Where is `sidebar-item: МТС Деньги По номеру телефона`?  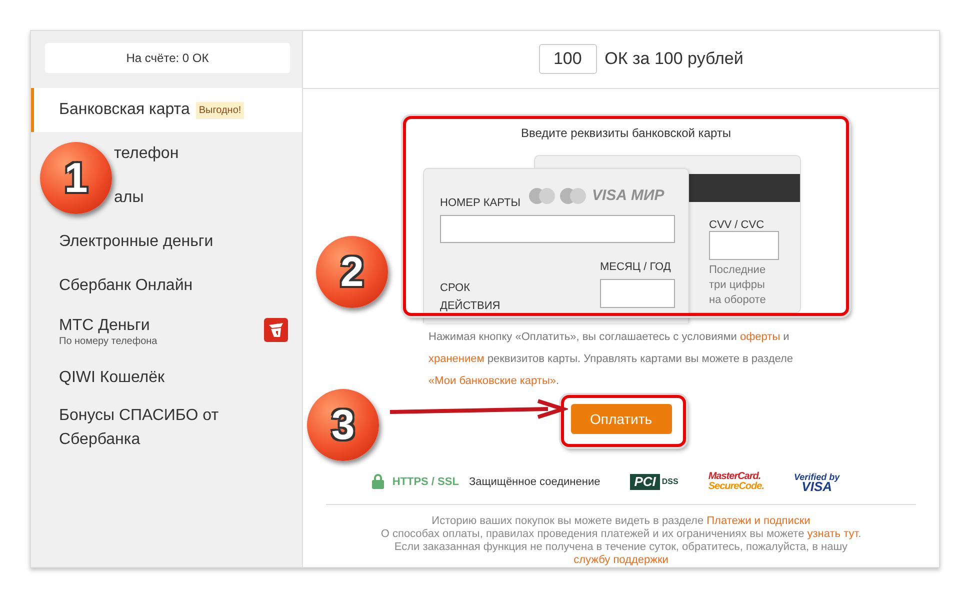 sidebar-item: МТС Деньги По номеру телефона is located at coordinates (166, 332).